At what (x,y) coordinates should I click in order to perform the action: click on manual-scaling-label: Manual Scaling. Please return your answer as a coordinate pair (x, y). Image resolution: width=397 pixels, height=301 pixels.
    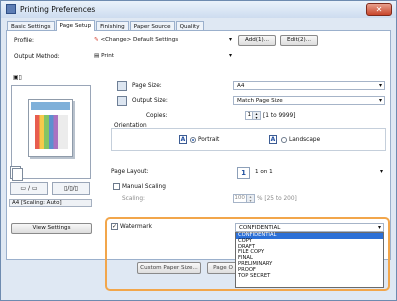
    Looking at the image, I should click on (144, 187).